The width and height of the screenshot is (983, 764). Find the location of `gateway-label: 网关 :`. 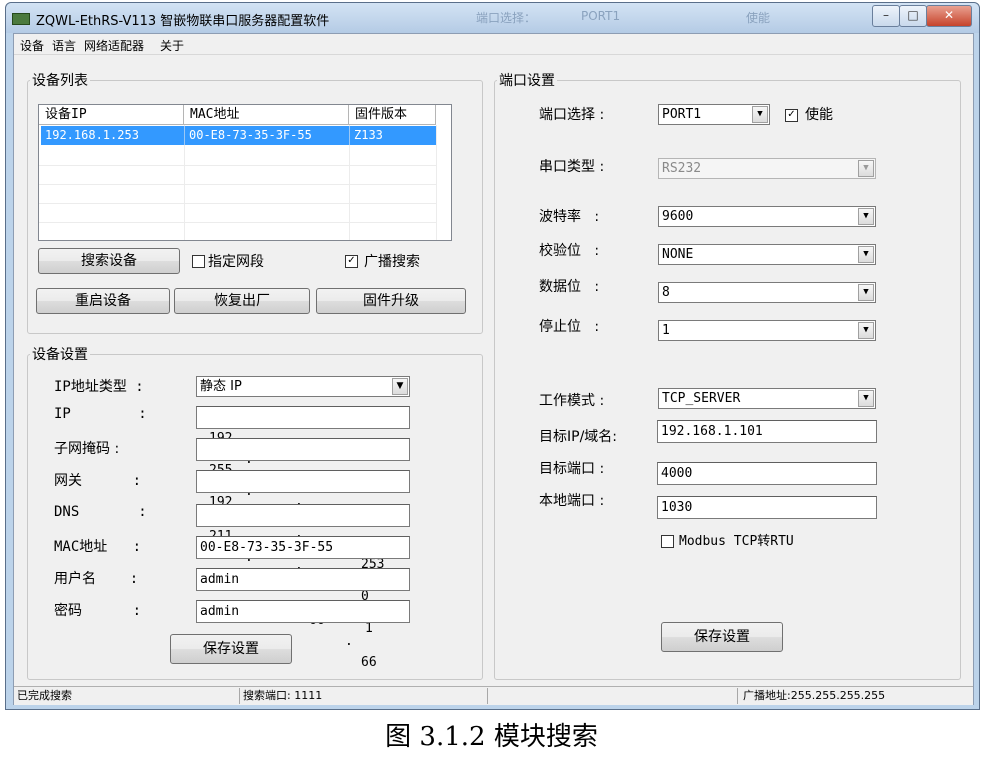

gateway-label: 网关 : is located at coordinates (98, 481).